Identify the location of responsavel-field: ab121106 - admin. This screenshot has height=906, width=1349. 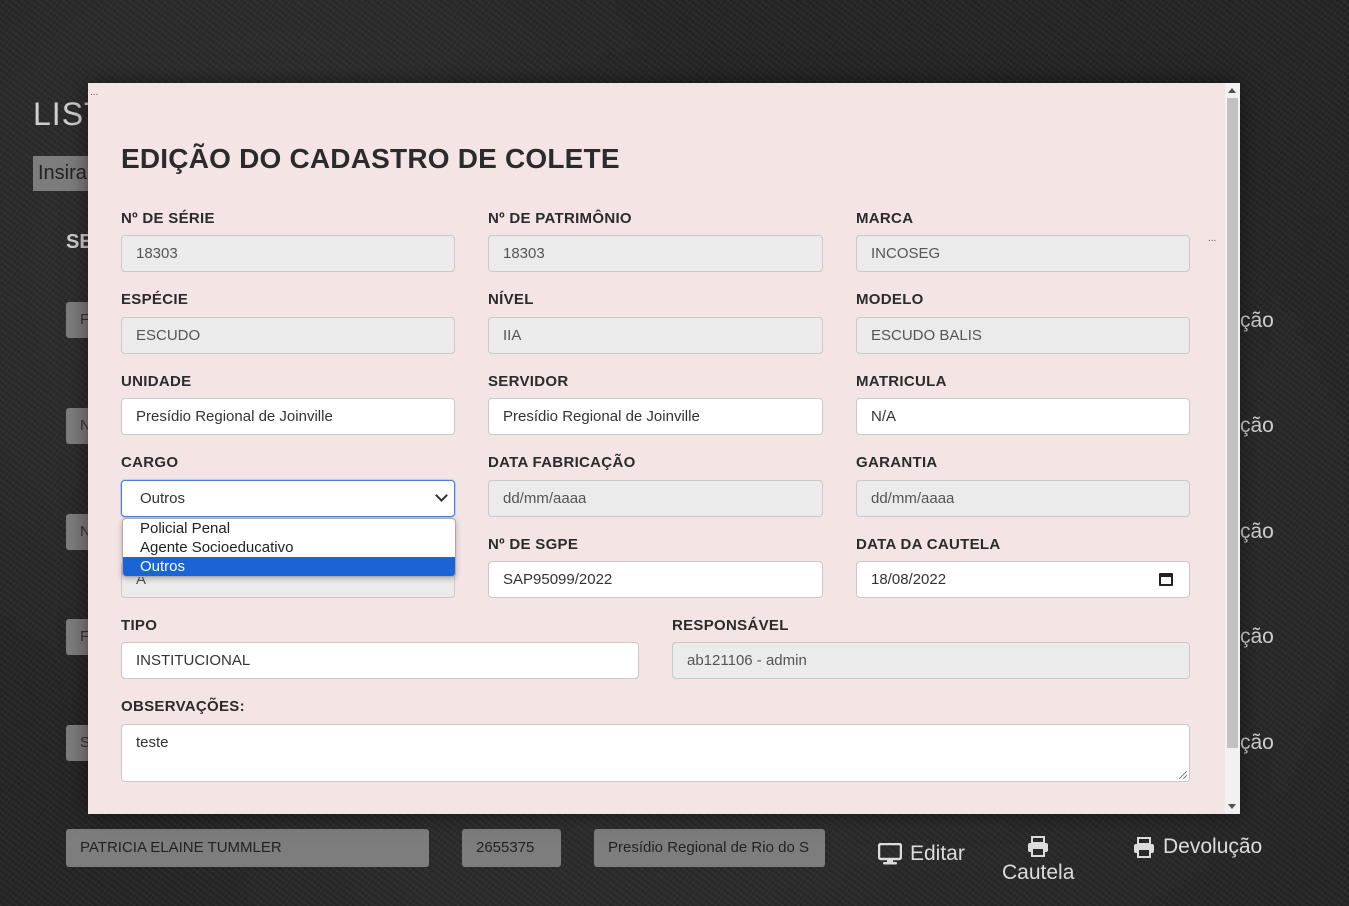
(931, 660).